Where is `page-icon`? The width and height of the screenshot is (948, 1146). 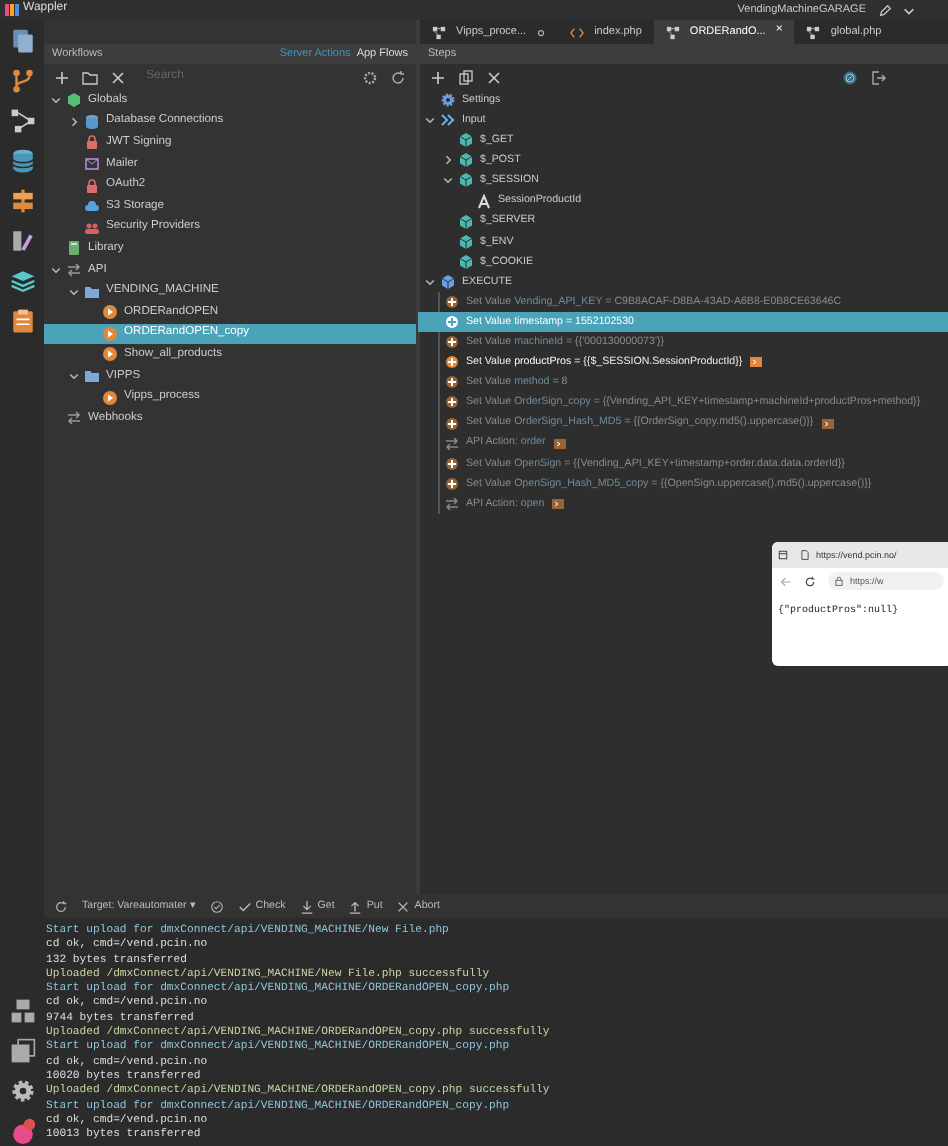
page-icon is located at coordinates (805, 555).